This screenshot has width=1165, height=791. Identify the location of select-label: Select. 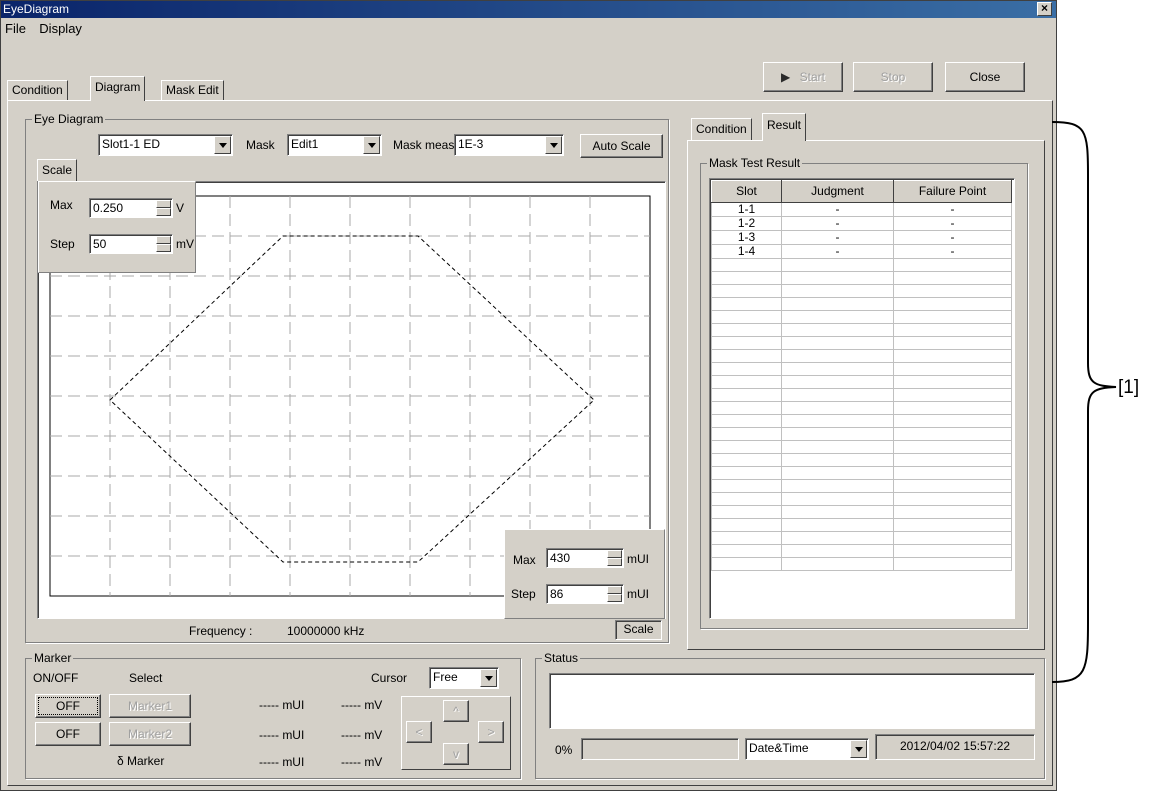
(146, 678).